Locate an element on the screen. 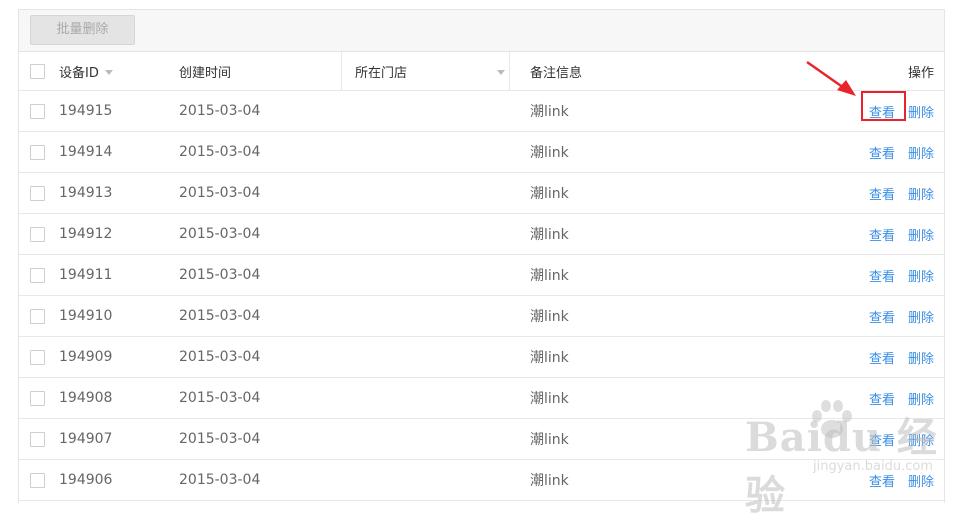 The height and width of the screenshot is (521, 970). red-arrow-icon is located at coordinates (831, 78).